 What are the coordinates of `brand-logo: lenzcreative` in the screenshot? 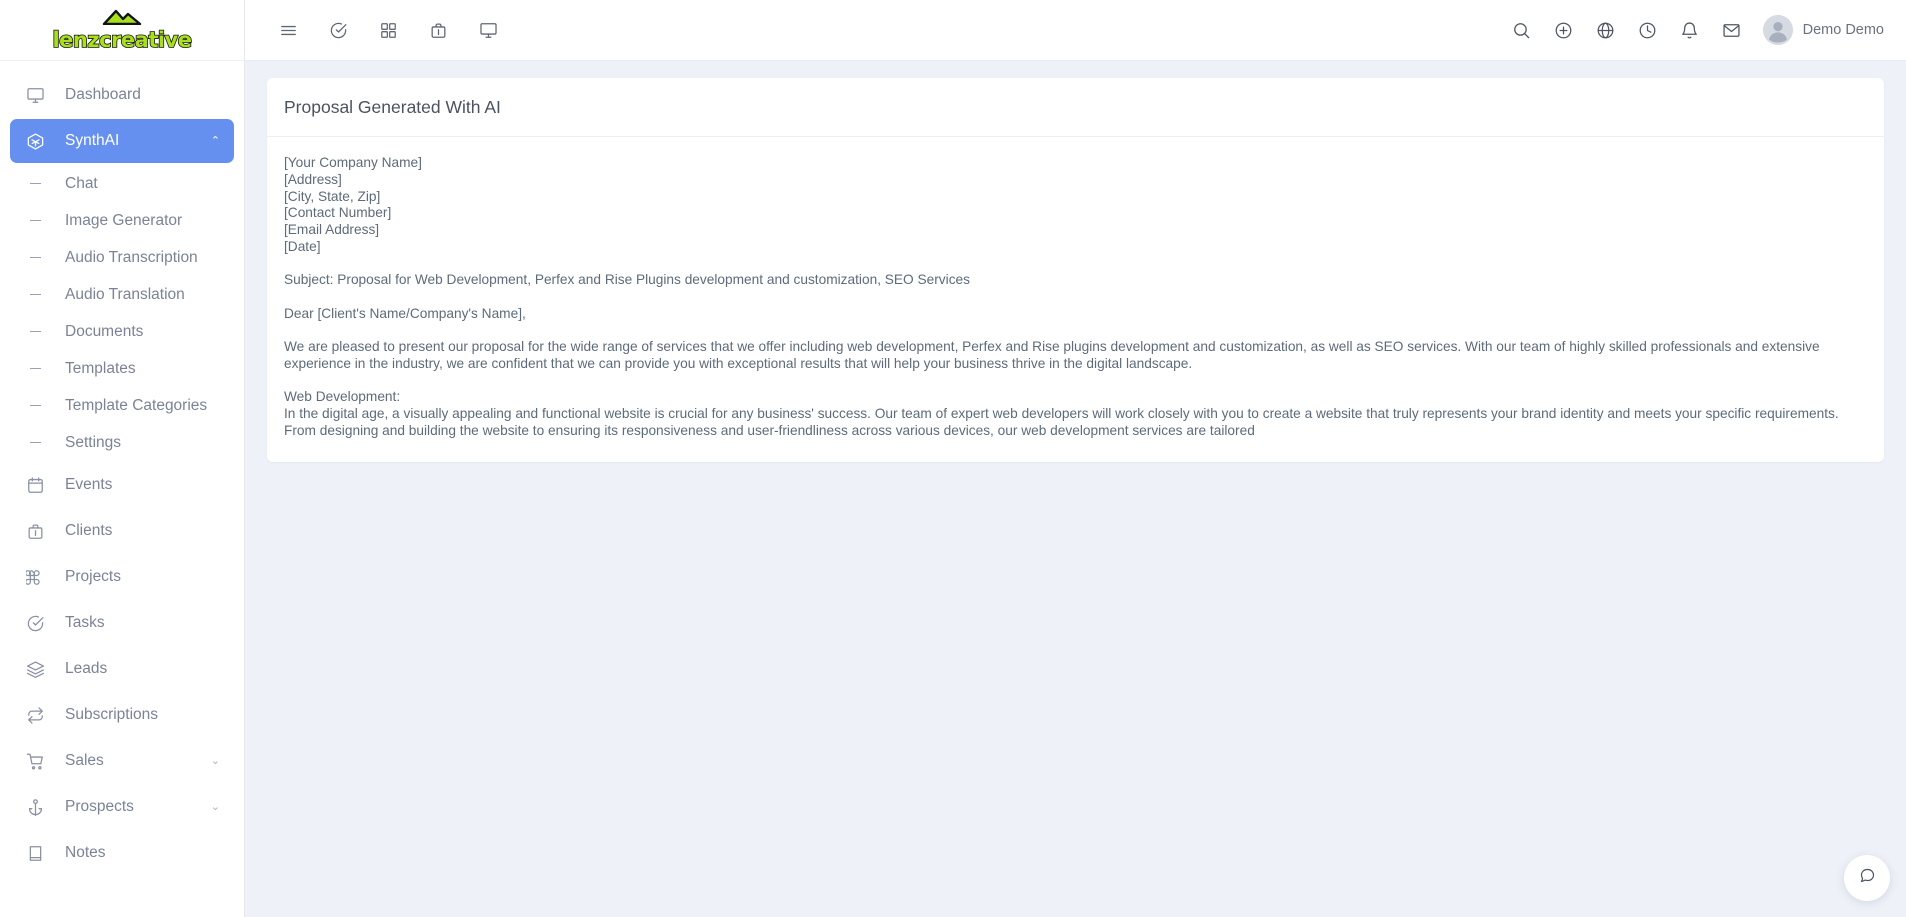 It's located at (122, 30).